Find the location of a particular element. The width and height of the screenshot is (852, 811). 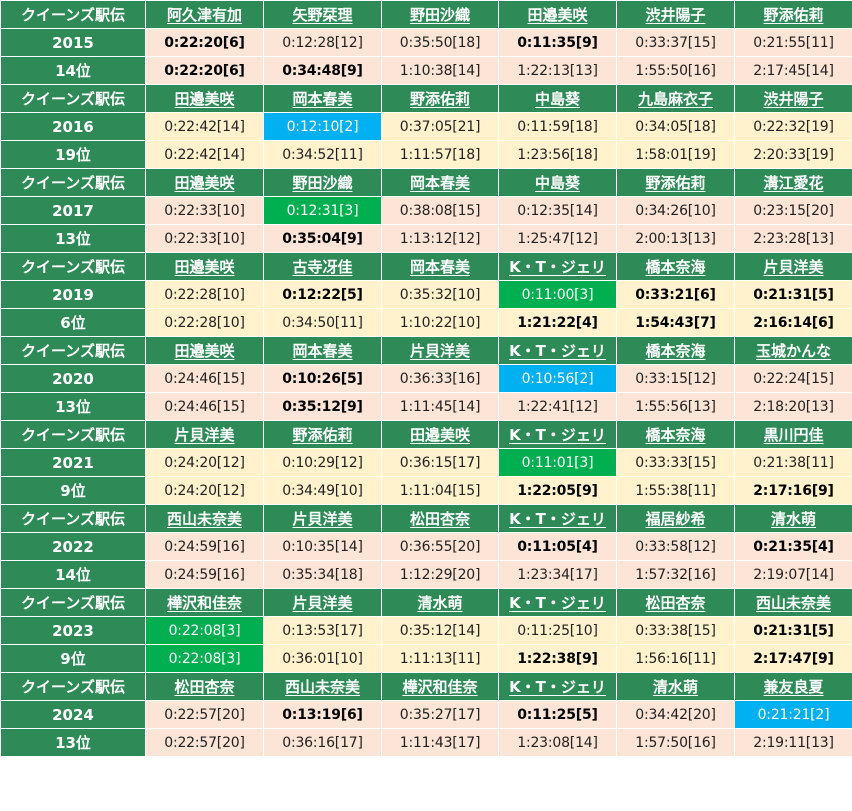

cumulative-time-leg-4: 1:22:13[13] is located at coordinates (557, 70).